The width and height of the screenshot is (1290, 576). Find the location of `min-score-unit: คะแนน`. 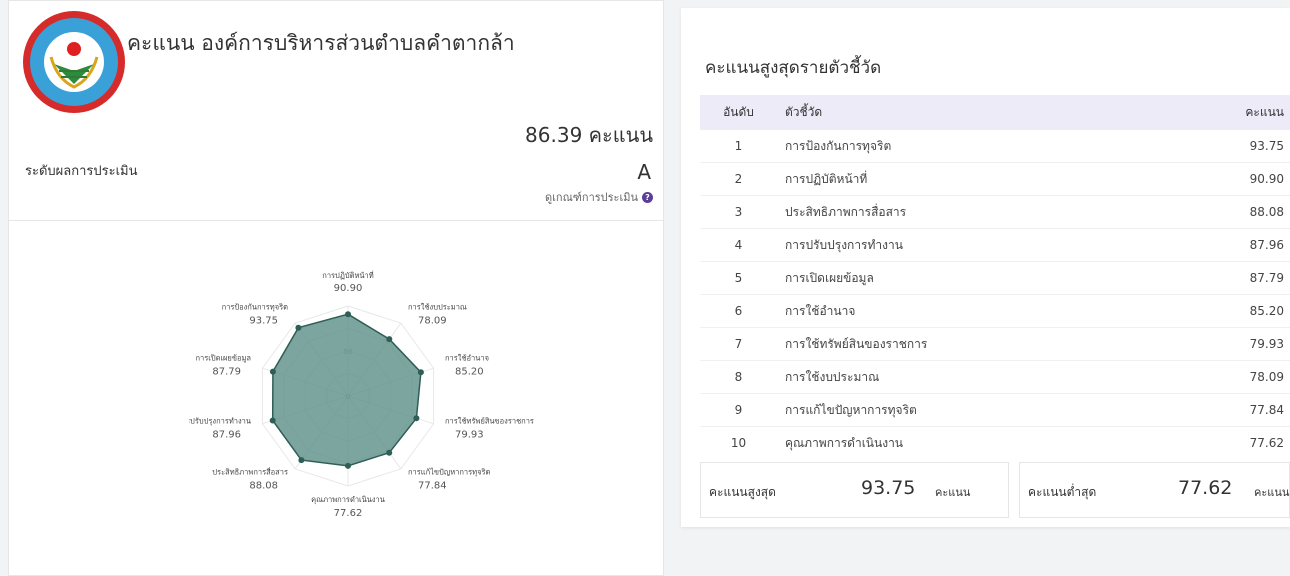

min-score-unit: คะแนน is located at coordinates (1272, 492).